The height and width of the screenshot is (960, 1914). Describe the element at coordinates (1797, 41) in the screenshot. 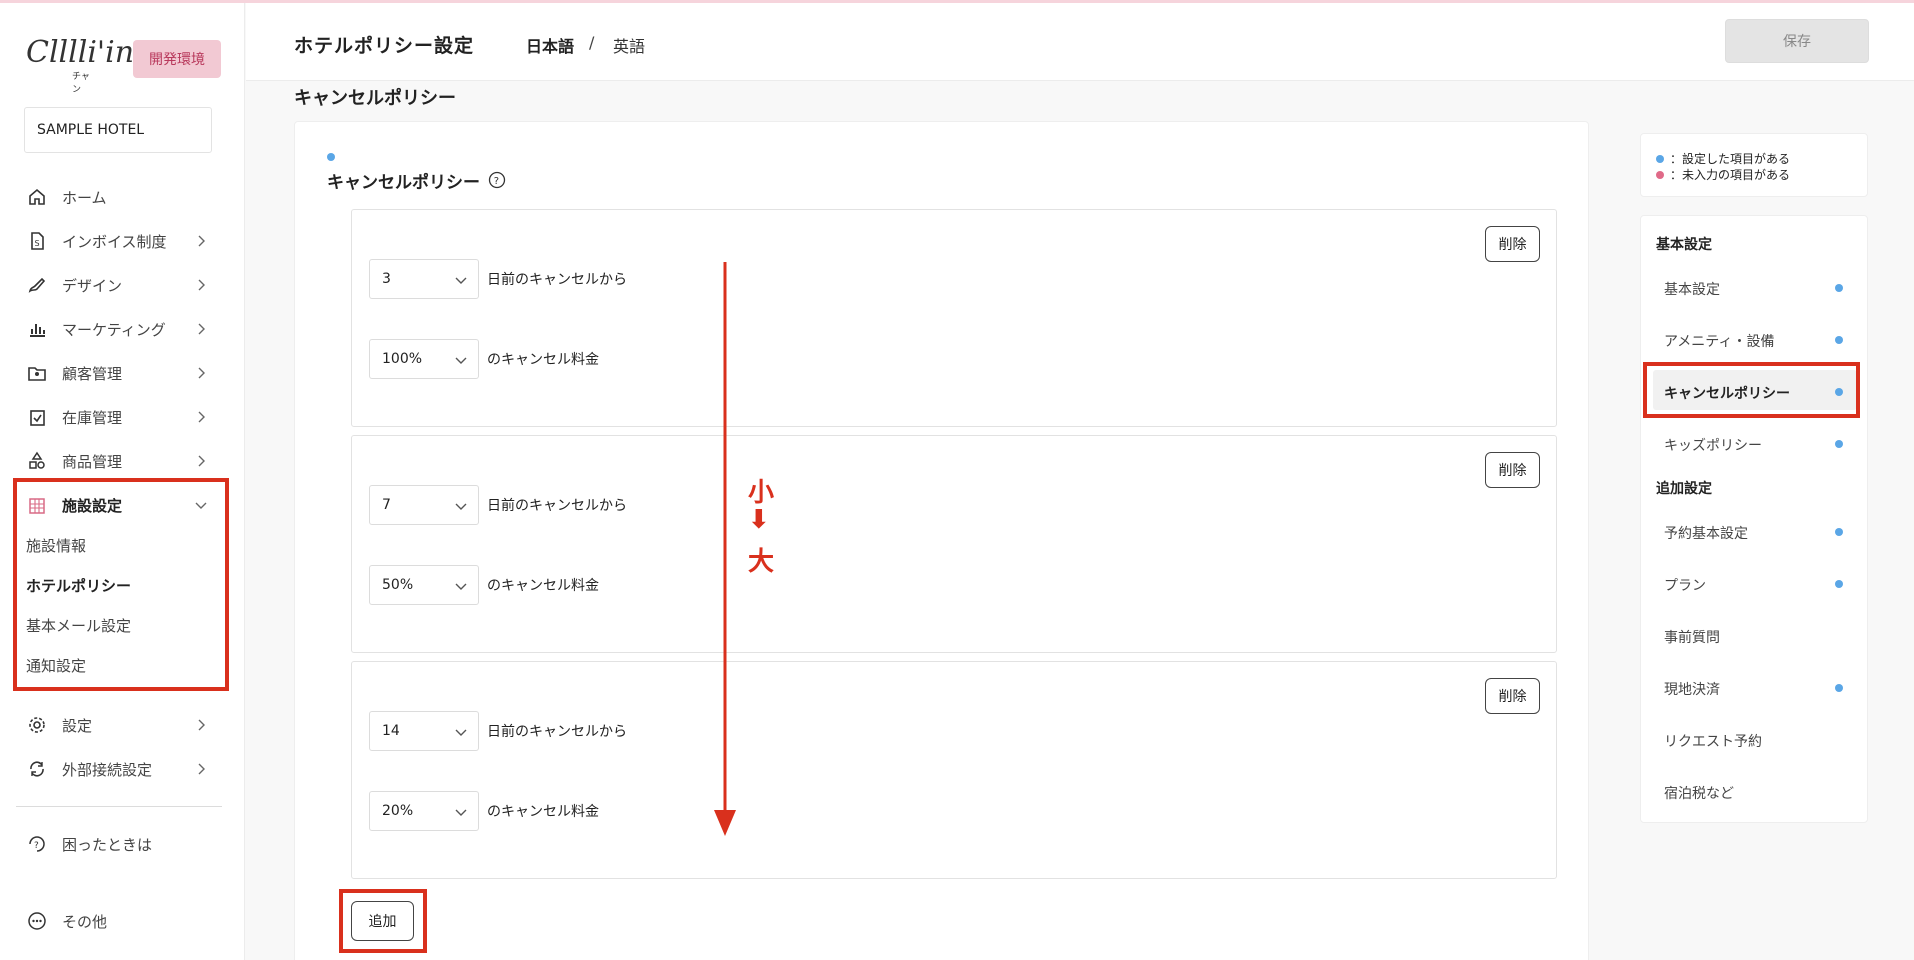

I see `save-button: 保存` at that location.